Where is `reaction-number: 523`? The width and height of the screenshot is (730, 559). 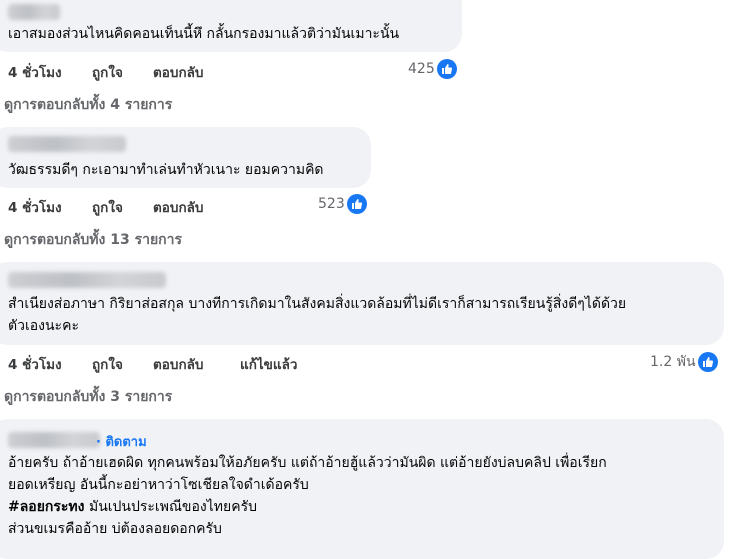 reaction-number: 523 is located at coordinates (331, 204).